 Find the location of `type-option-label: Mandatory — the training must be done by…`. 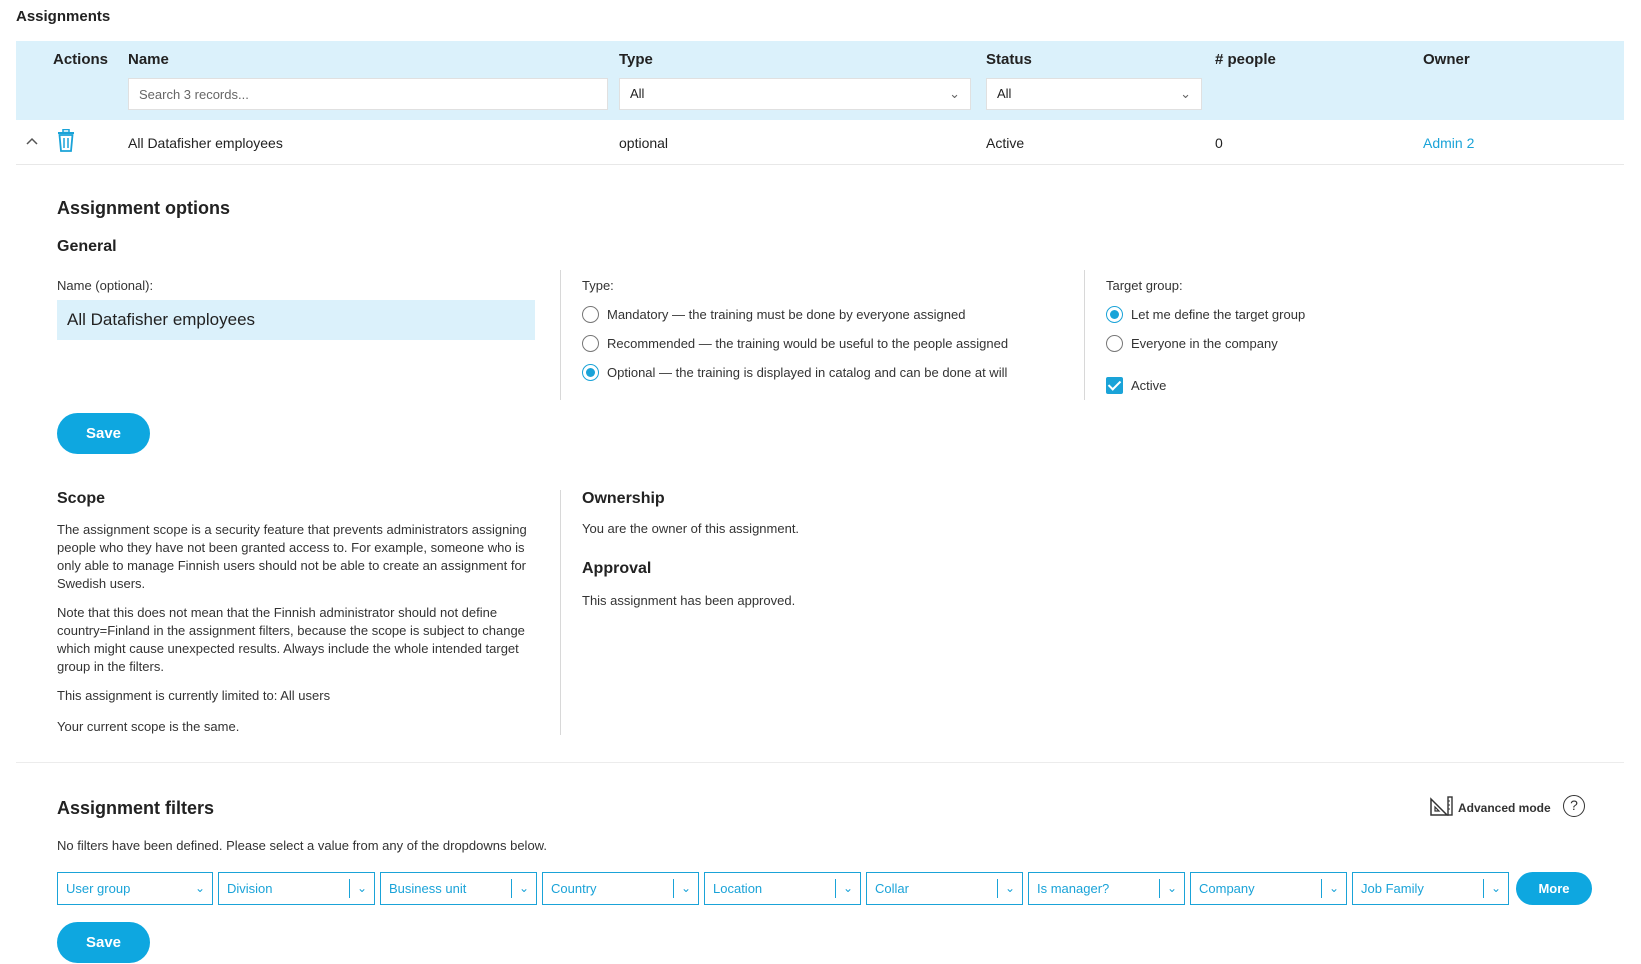

type-option-label: Mandatory — the training must be done by… is located at coordinates (786, 314).